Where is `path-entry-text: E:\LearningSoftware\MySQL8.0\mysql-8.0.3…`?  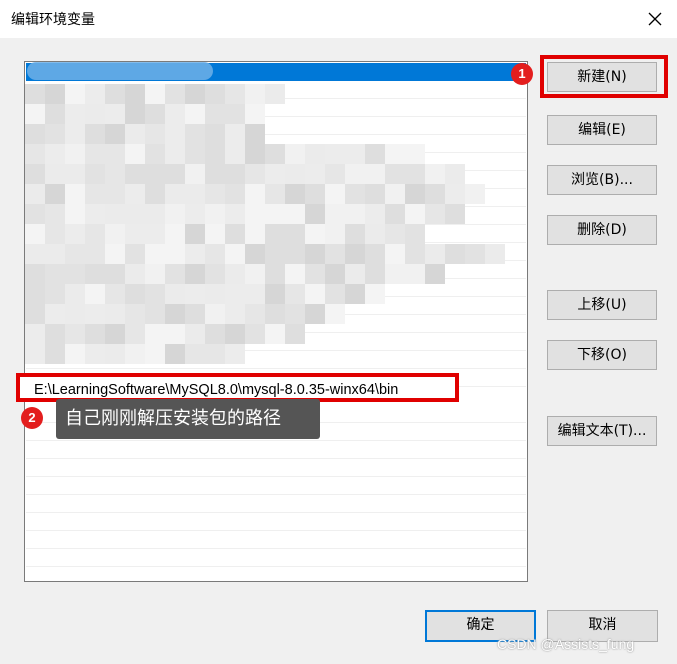
path-entry-text: E:\LearningSoftware\MySQL8.0\mysql-8.0.3… is located at coordinates (216, 390).